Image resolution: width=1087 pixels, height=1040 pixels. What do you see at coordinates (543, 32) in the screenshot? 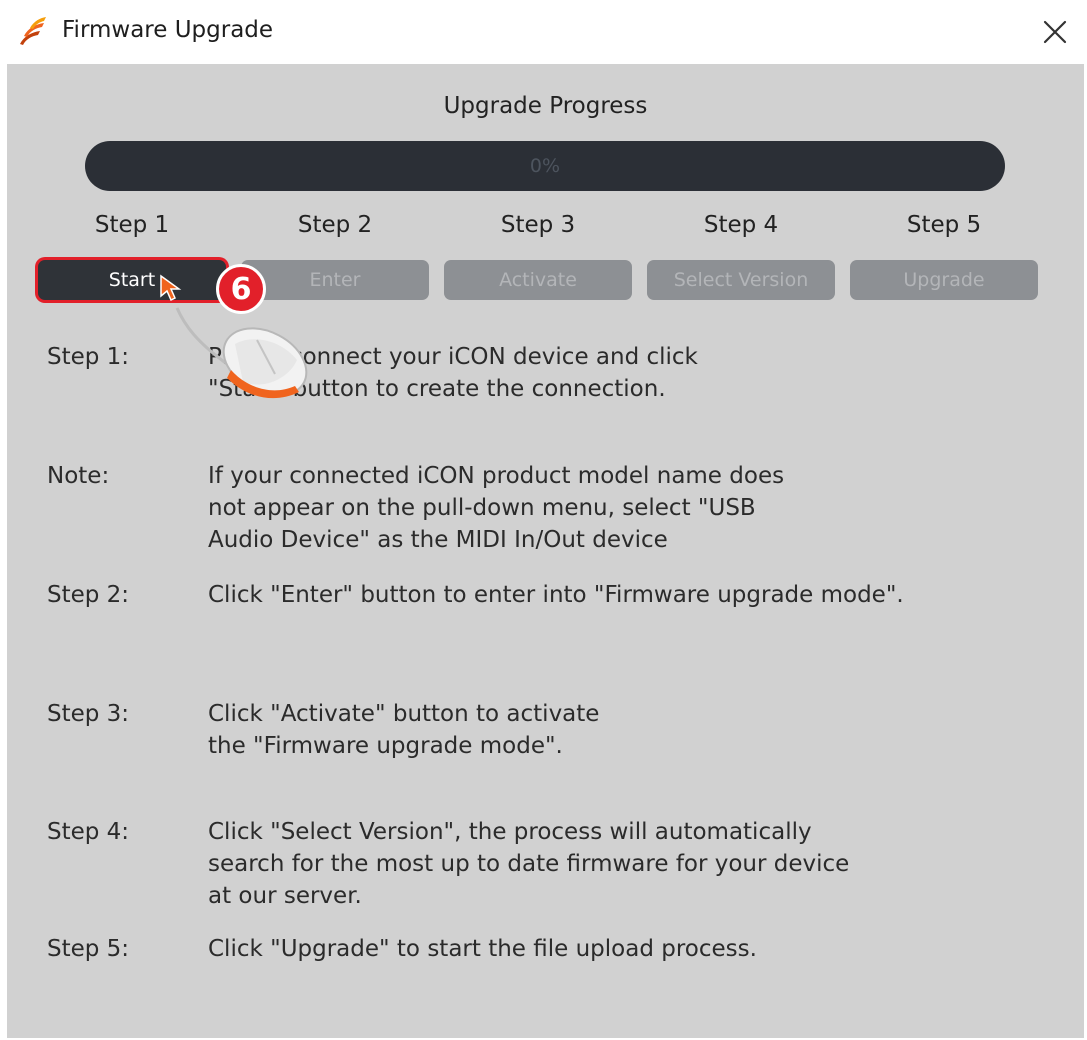
I see `title-bar: Firmware Upgrade` at bounding box center [543, 32].